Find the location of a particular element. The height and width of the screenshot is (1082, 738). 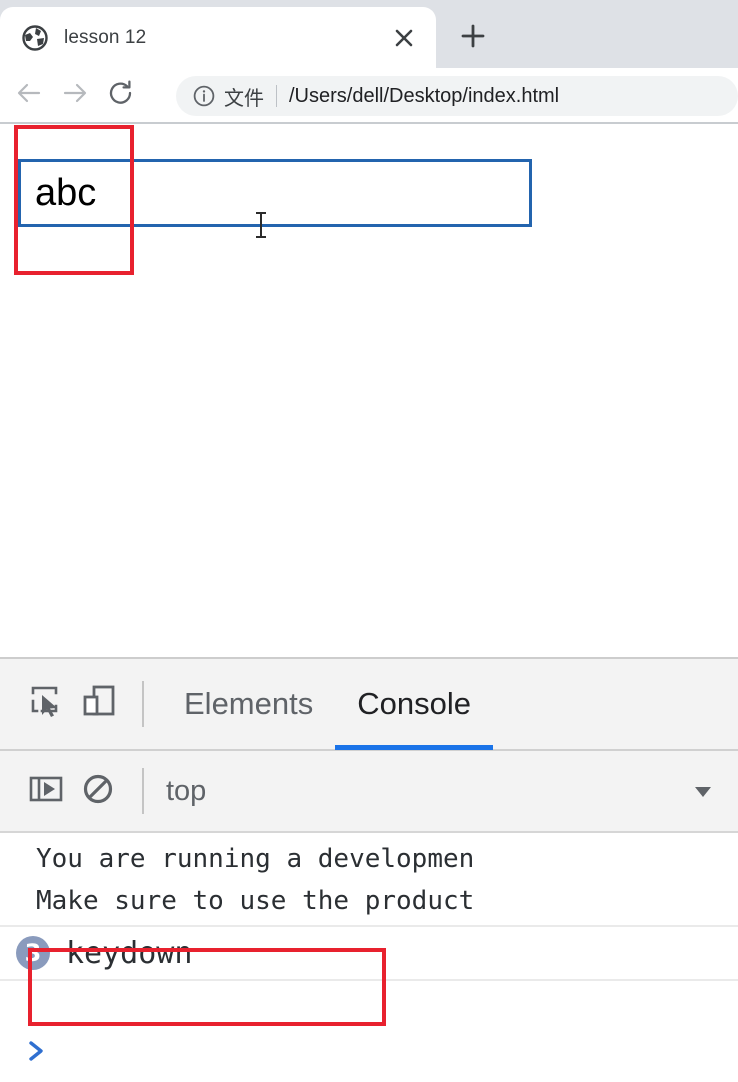

devtools-tab-bar: Elements Console is located at coordinates (369, 705).